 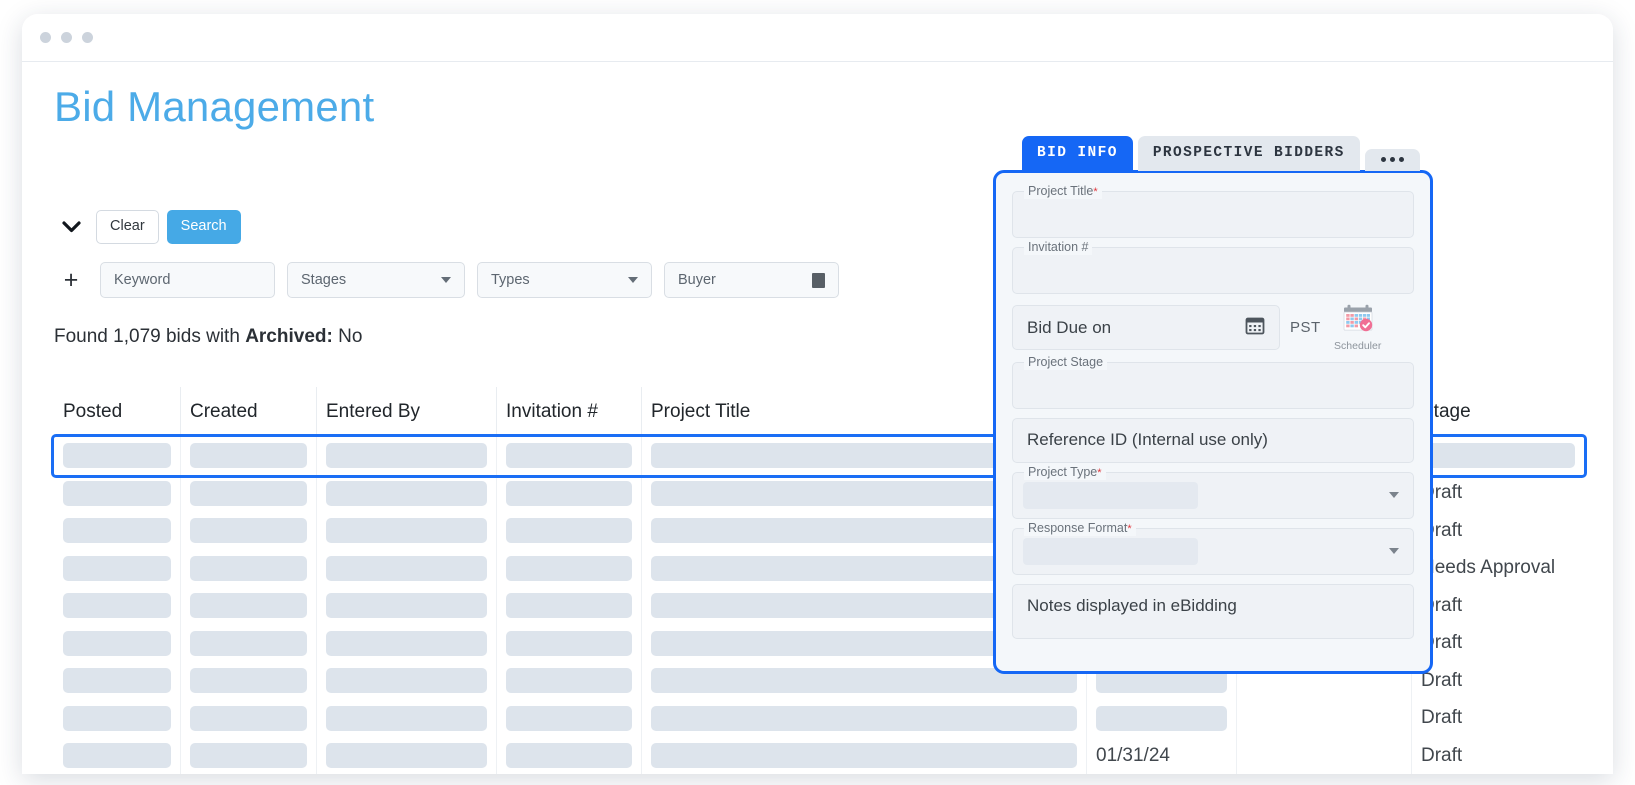 I want to click on types-select: Types, so click(x=564, y=280).